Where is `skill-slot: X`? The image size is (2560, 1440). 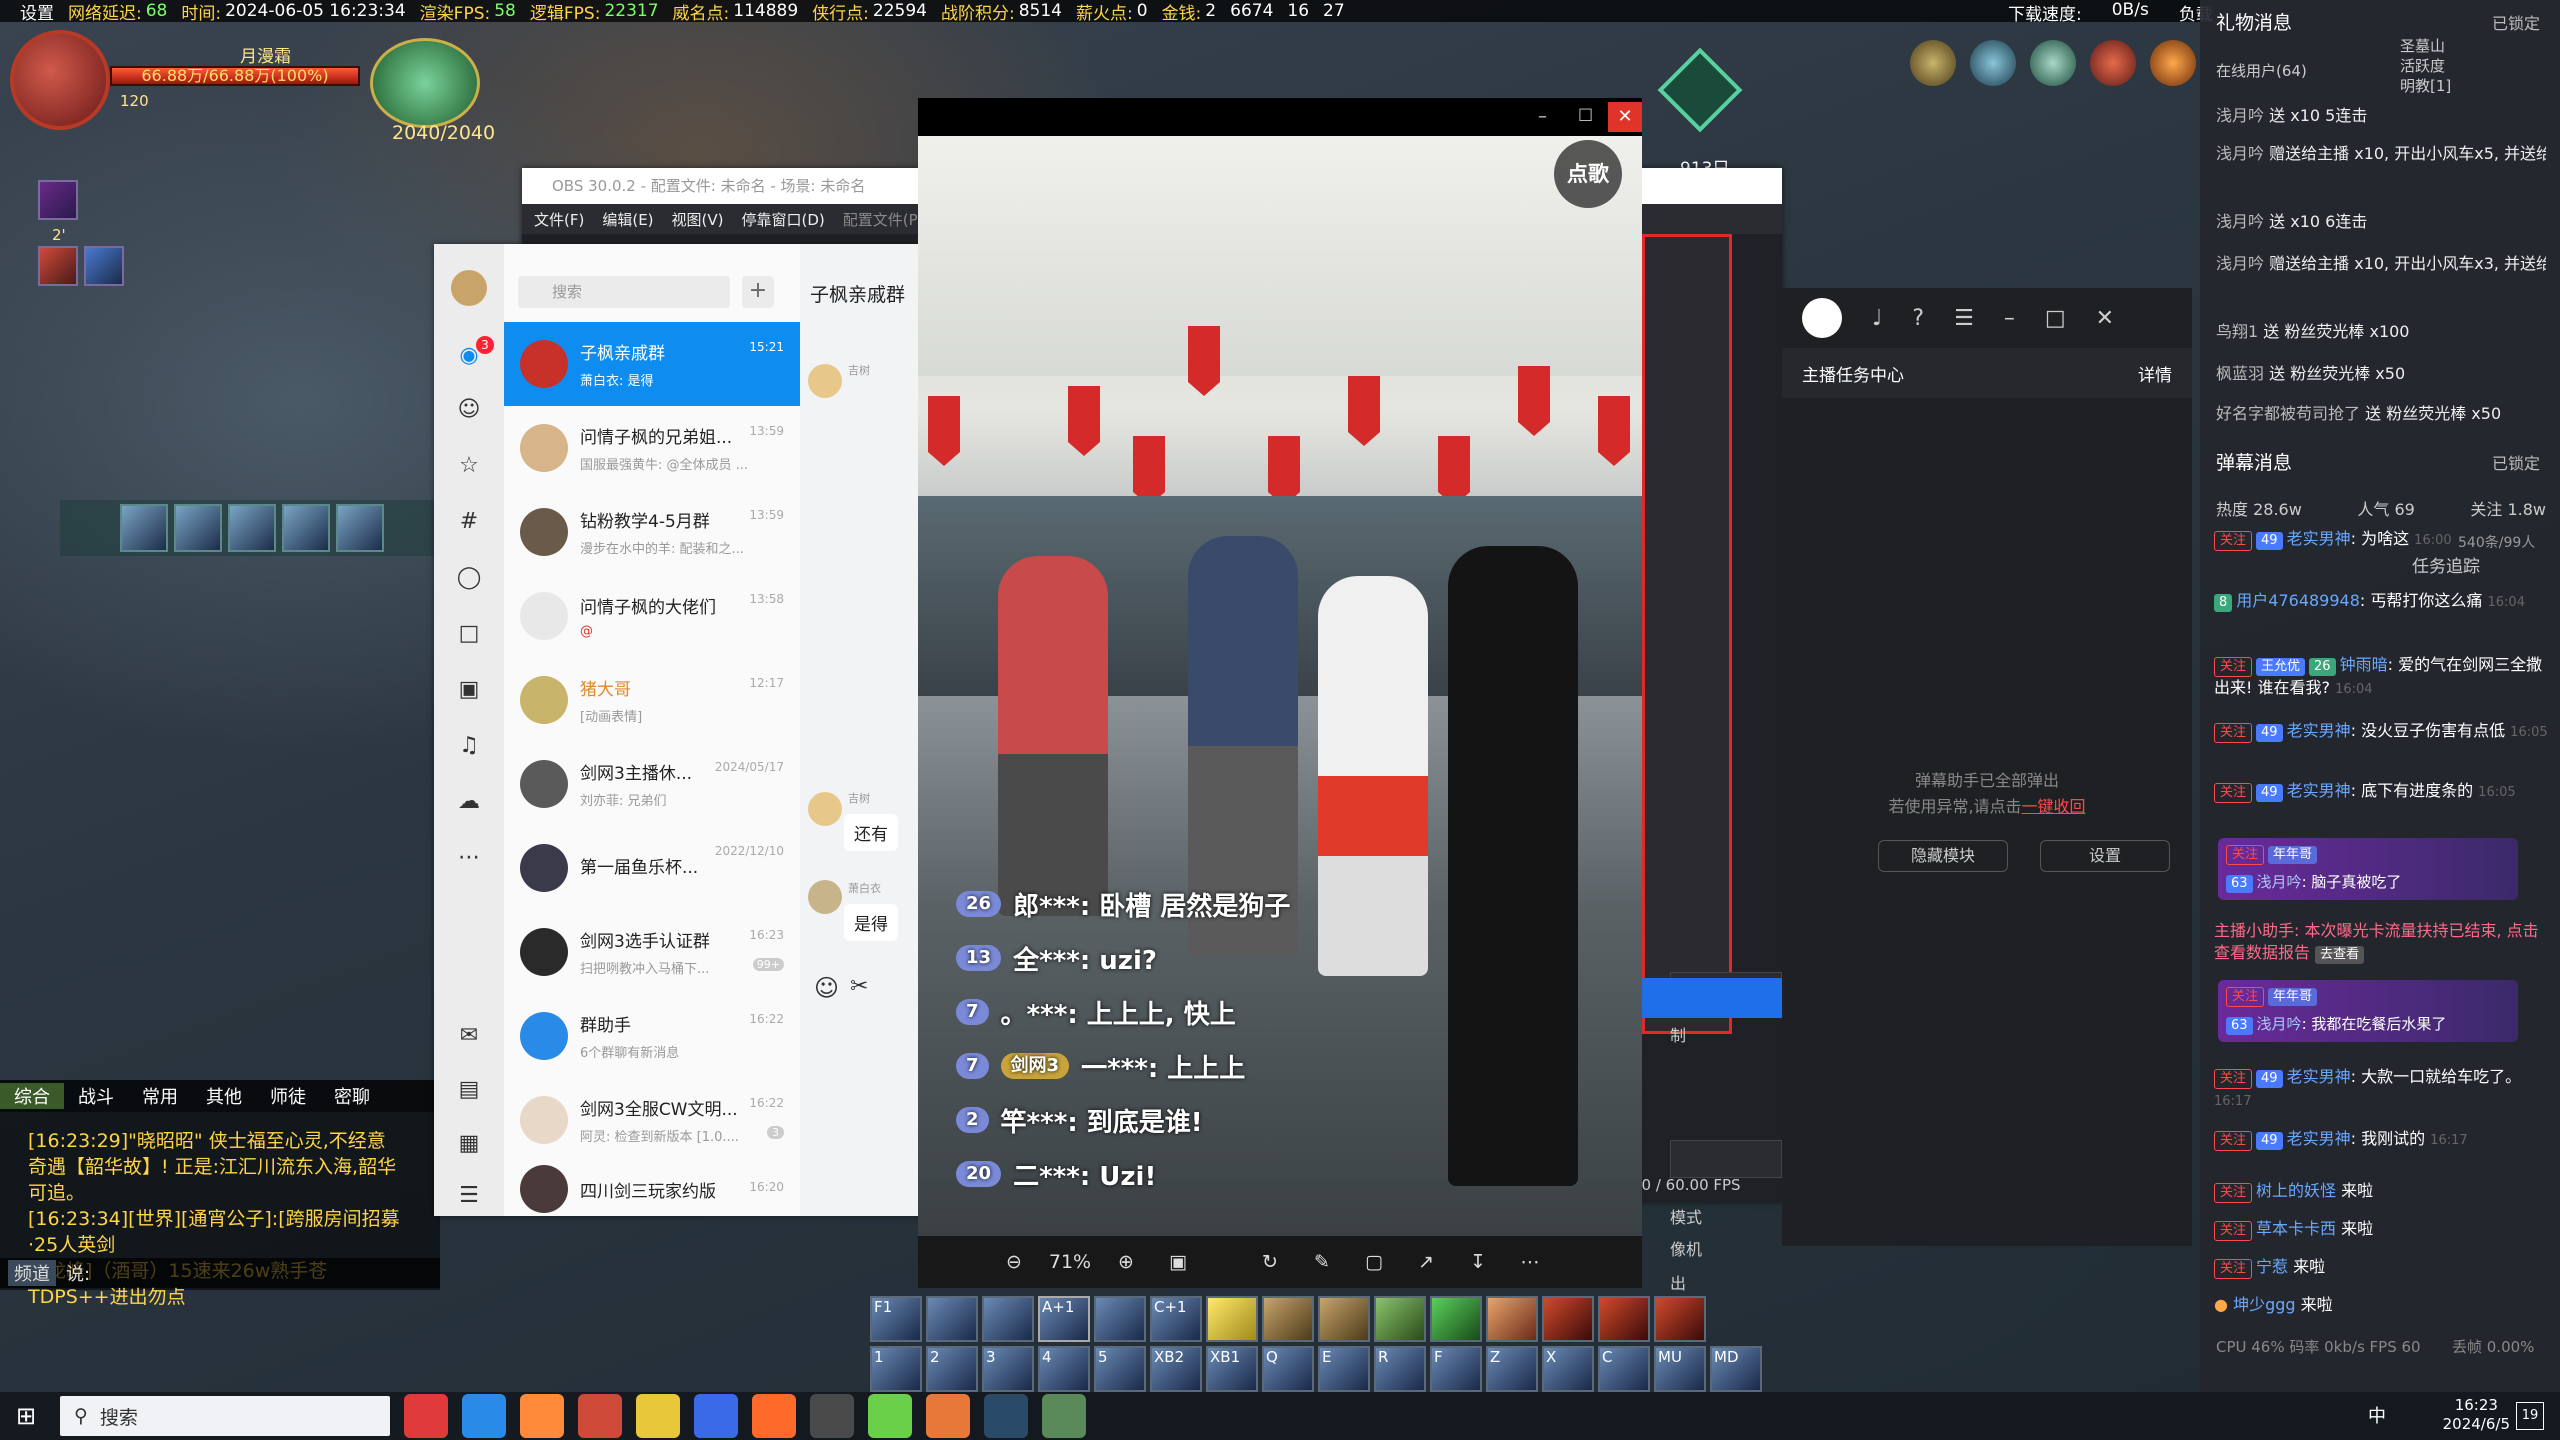
skill-slot: X is located at coordinates (1568, 1369).